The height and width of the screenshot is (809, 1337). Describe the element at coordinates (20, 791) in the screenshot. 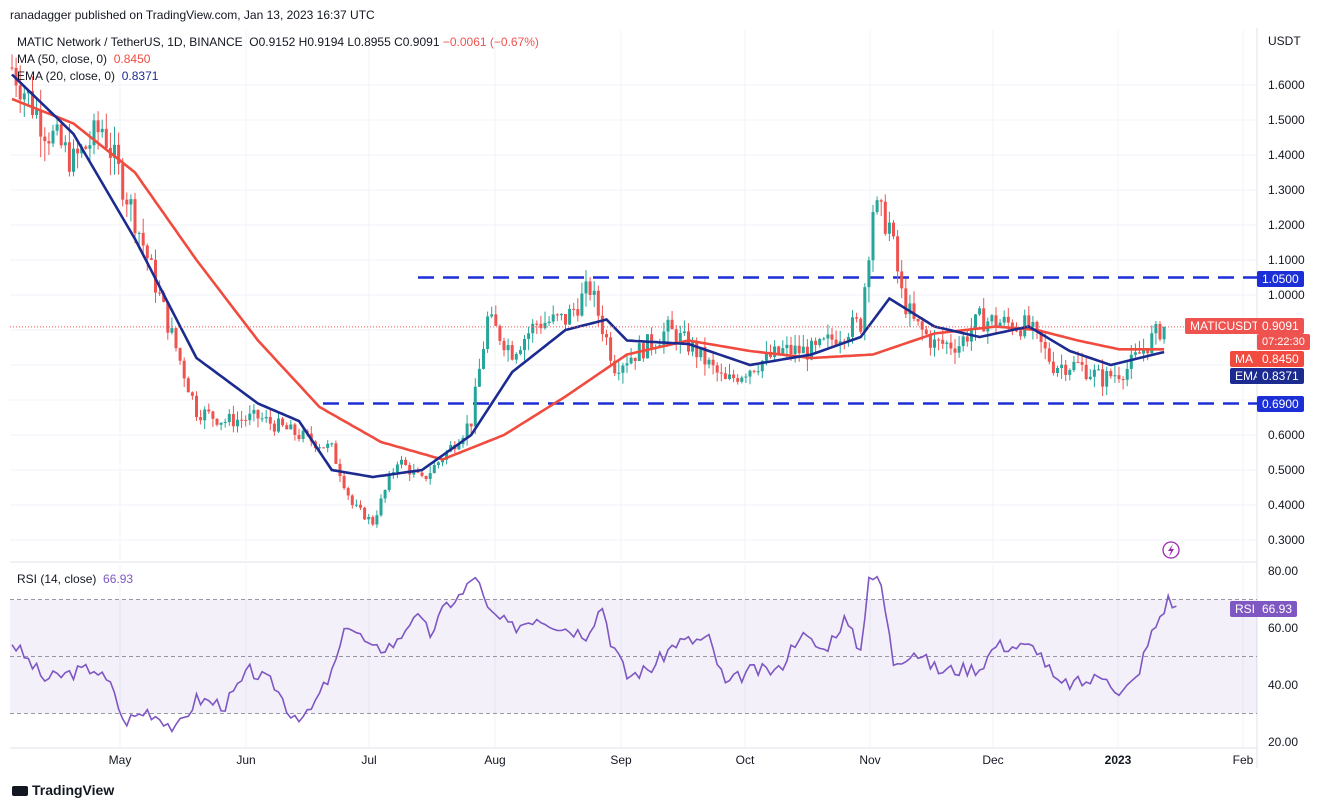

I see `tradingview-logo-icon` at that location.